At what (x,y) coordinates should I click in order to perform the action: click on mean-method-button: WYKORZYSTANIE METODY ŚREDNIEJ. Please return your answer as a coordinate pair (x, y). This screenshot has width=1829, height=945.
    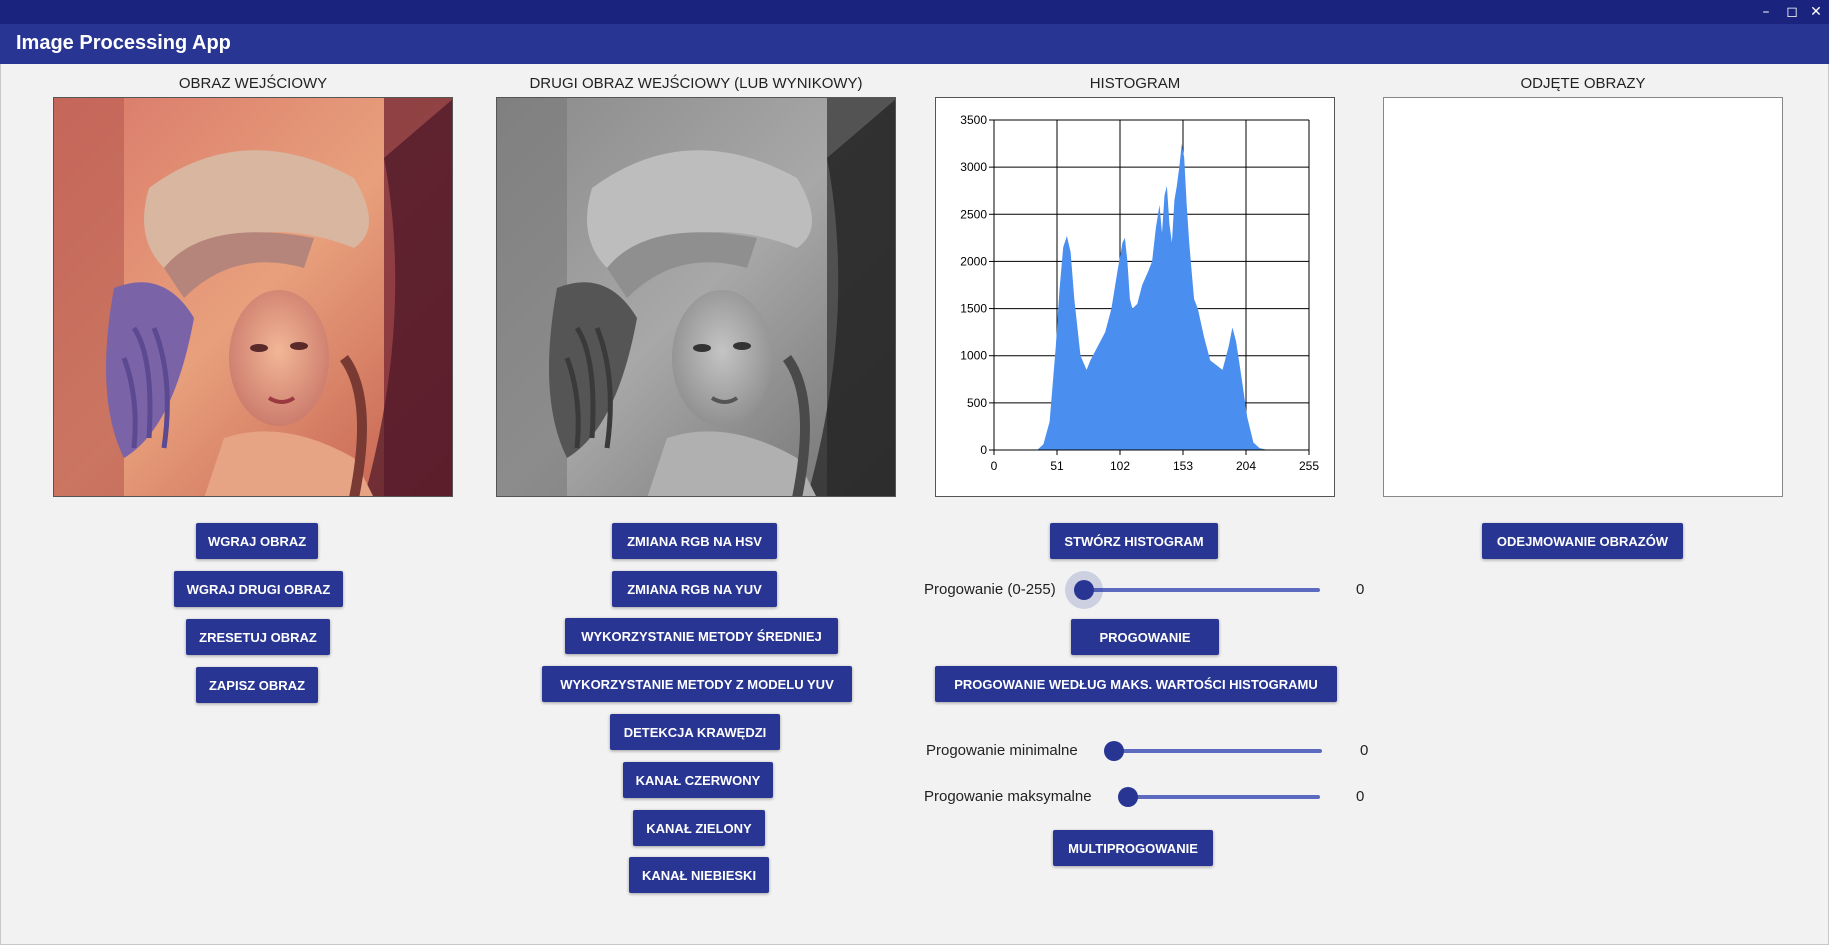
    Looking at the image, I should click on (701, 636).